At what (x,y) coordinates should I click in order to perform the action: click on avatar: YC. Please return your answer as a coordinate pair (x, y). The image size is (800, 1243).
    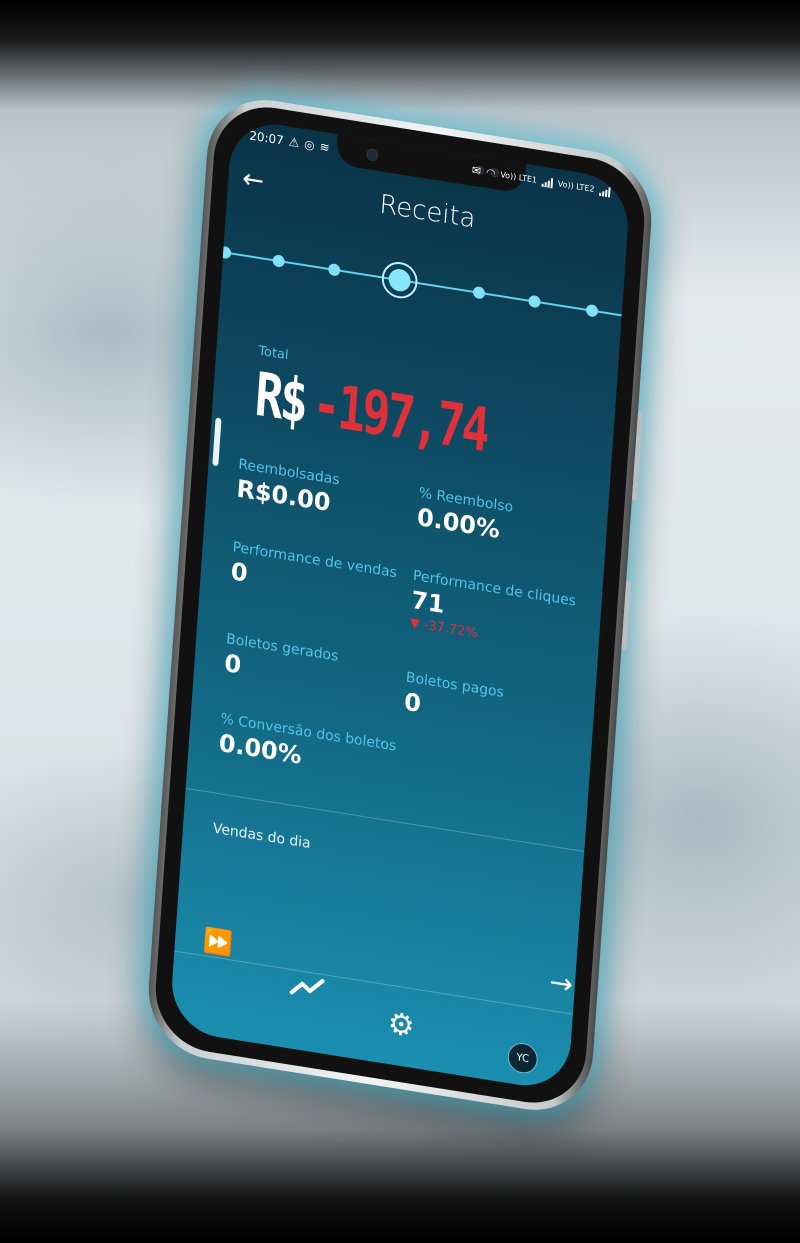
    Looking at the image, I should click on (522, 1058).